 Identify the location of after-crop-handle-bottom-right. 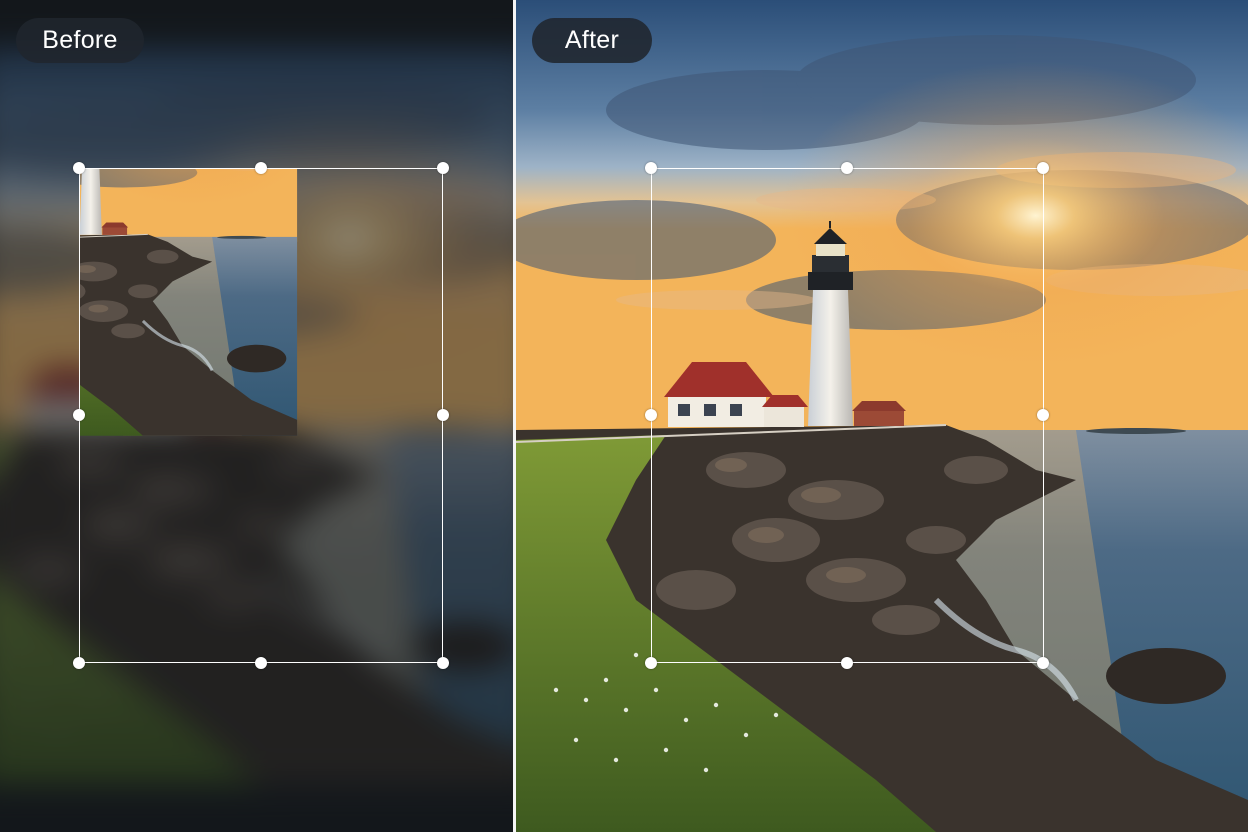
(1043, 663).